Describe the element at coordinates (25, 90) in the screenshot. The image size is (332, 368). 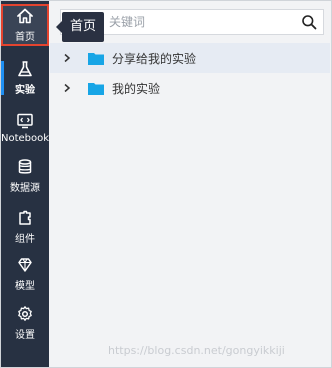
I see `sidebar-item-label: 实验` at that location.